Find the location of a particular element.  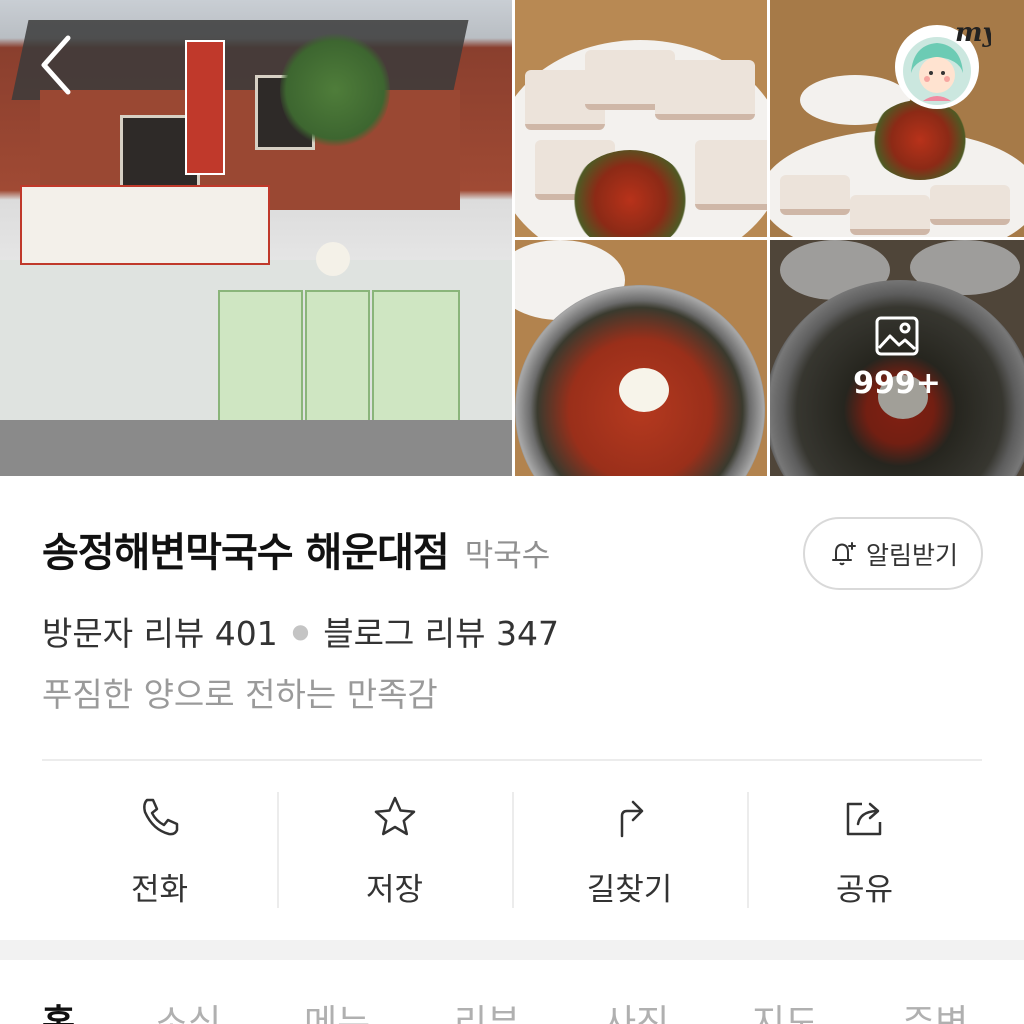

my-profile-avatar-icon: my is located at coordinates (942, 64).